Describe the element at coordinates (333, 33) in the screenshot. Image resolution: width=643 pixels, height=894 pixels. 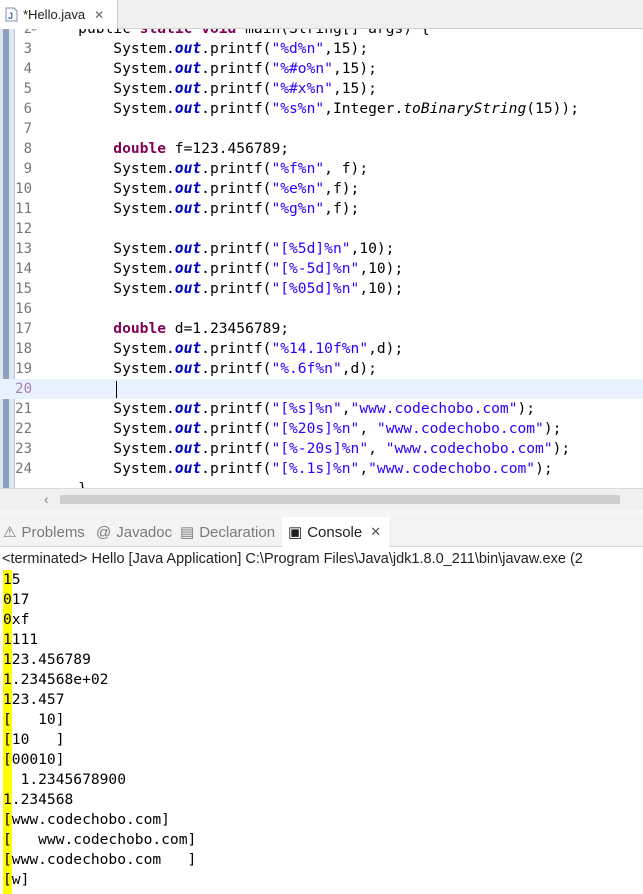
I see `code-token: main(String[] args) {` at that location.